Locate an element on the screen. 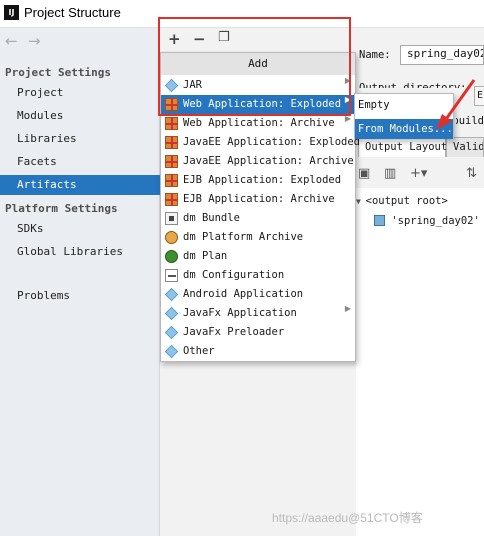  menu-item-label: JavaEE Application: Archive is located at coordinates (268, 161).